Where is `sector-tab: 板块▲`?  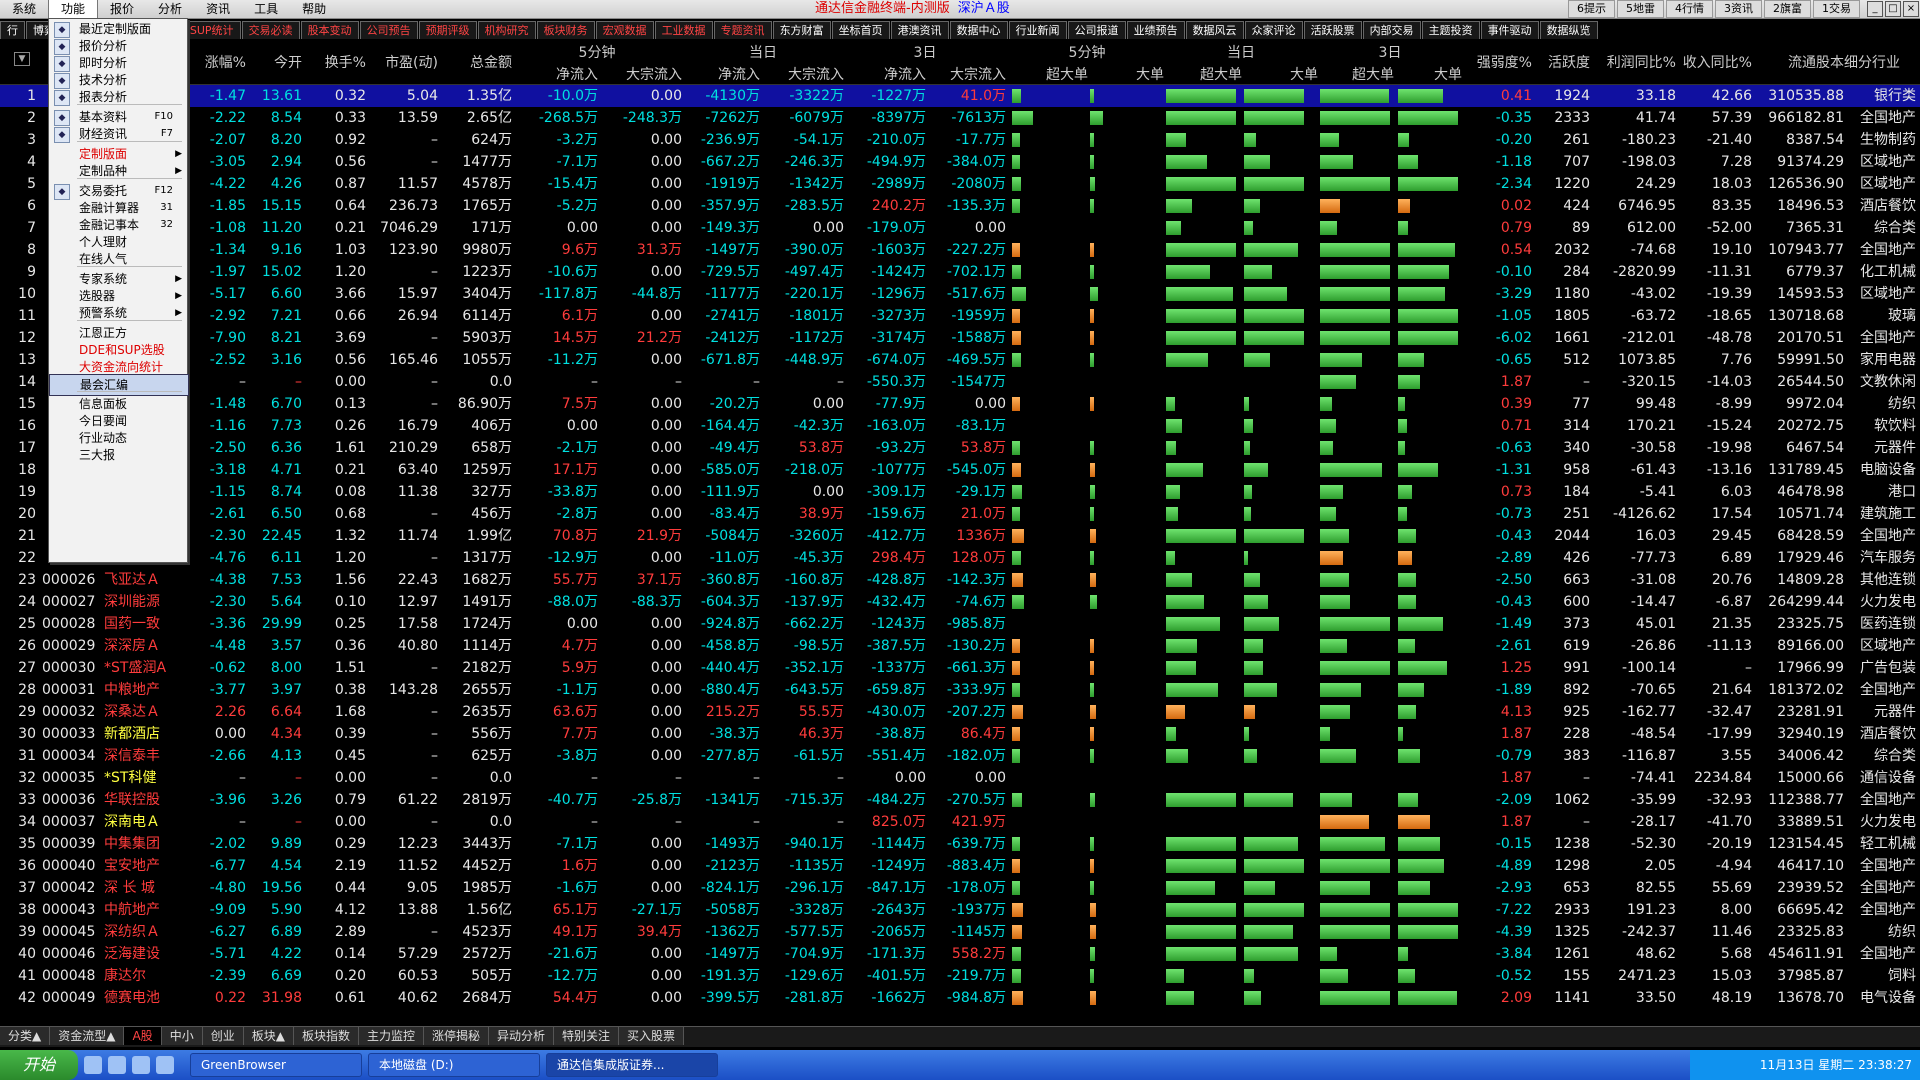
sector-tab: 板块▲ is located at coordinates (268, 1036).